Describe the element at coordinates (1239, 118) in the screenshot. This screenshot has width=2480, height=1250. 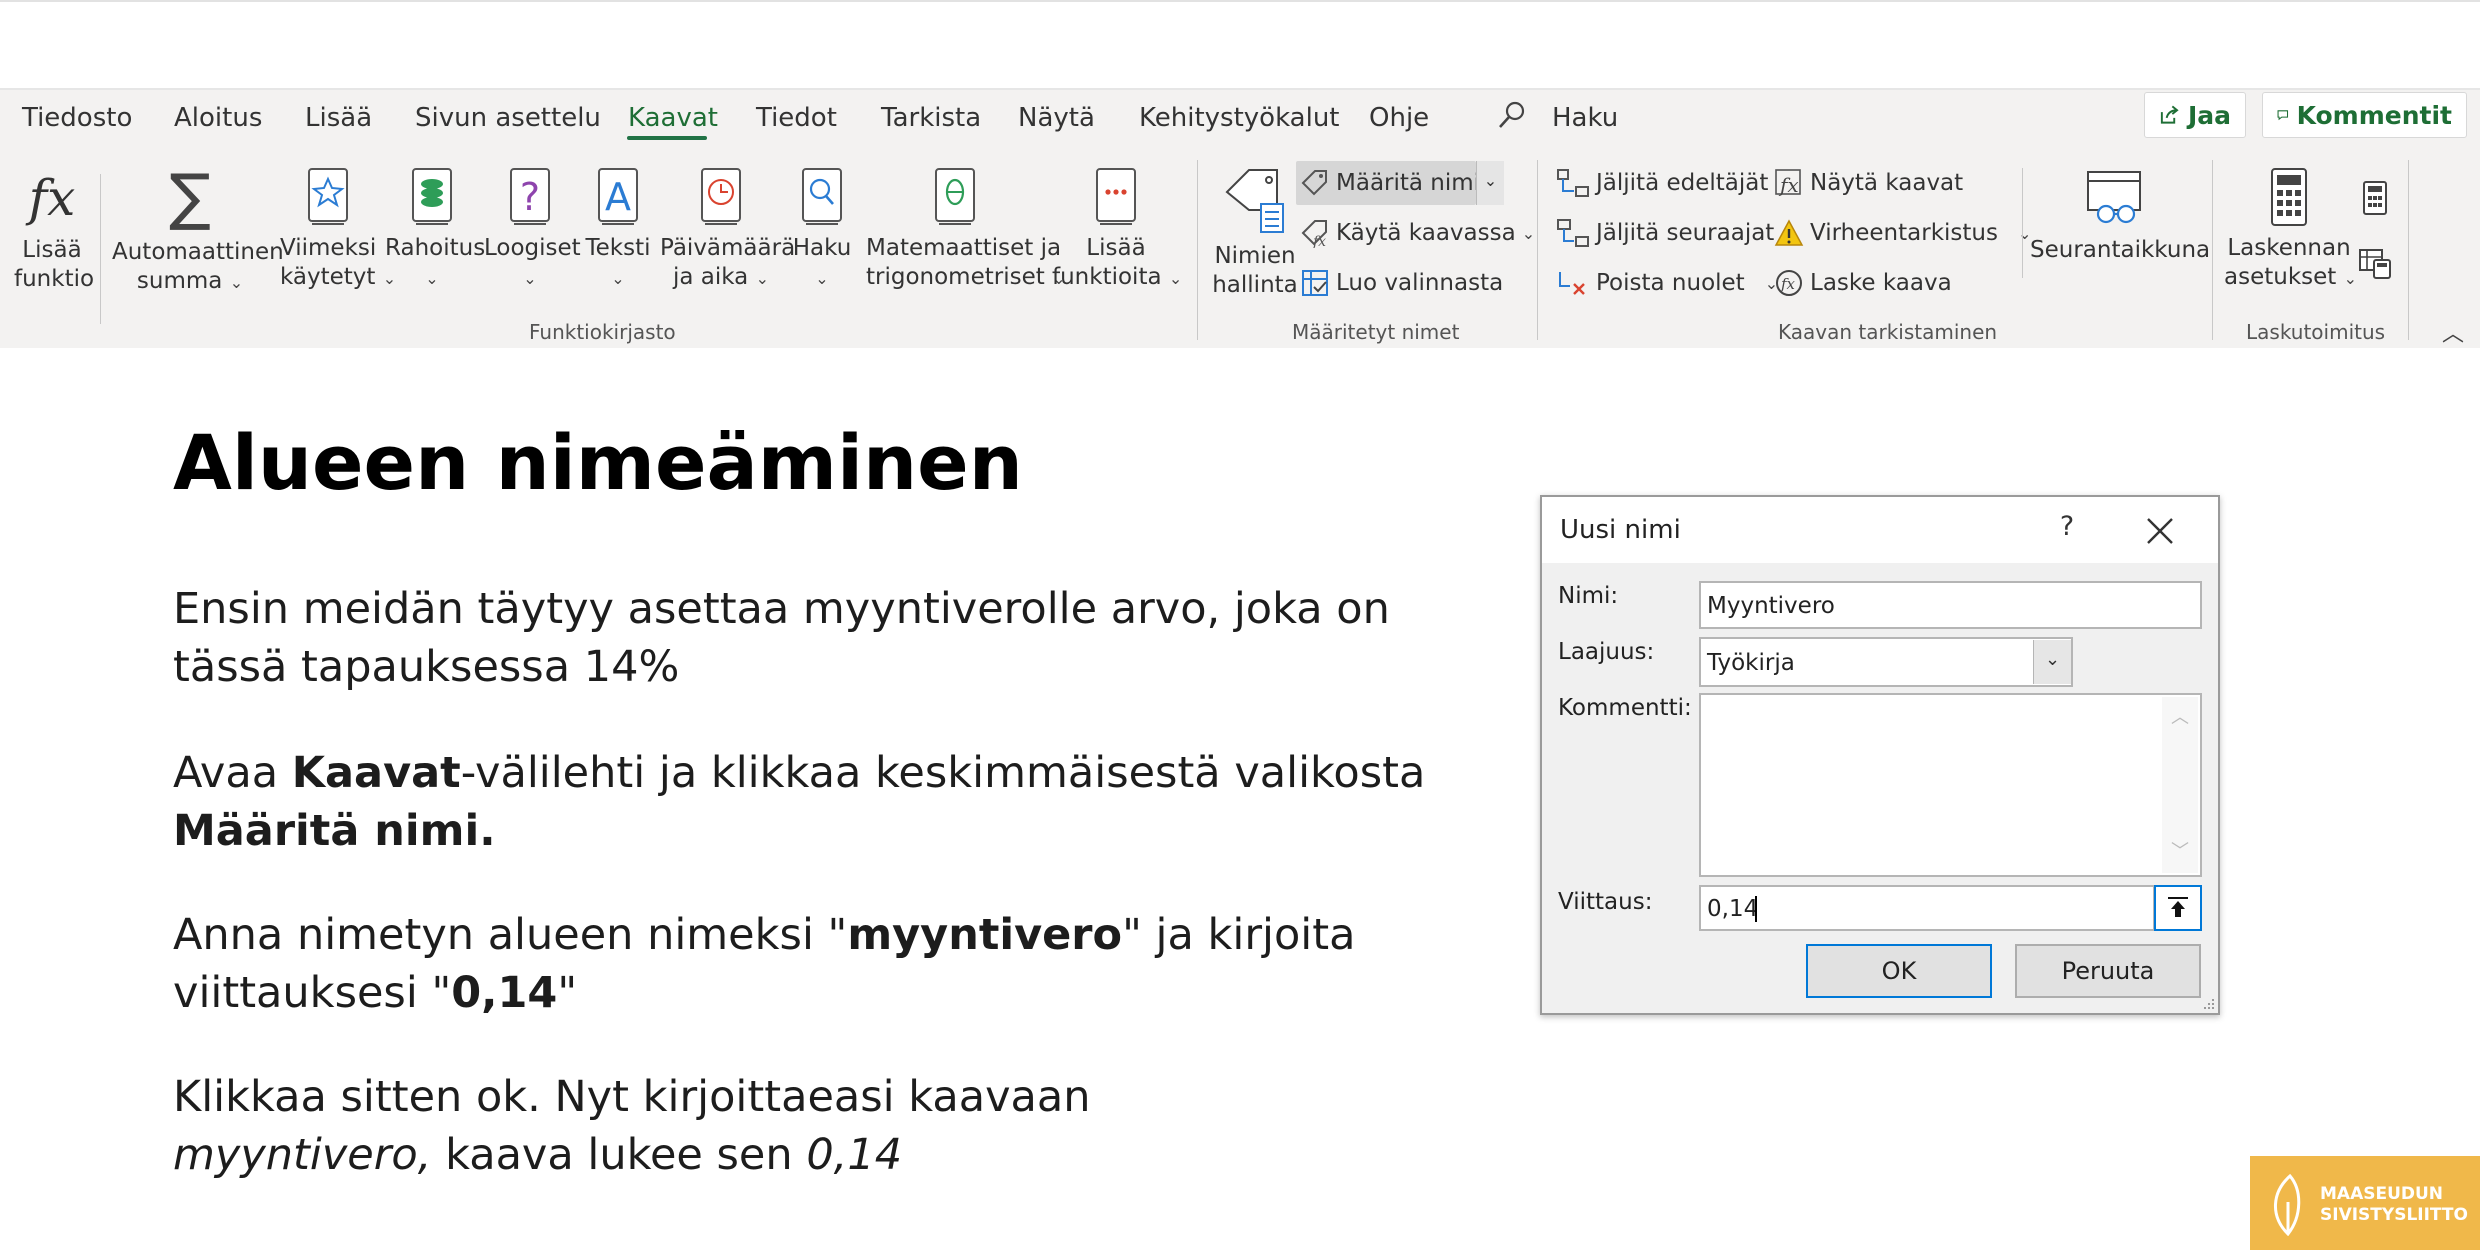
I see `tab-developer: Kehitystyökalut` at that location.